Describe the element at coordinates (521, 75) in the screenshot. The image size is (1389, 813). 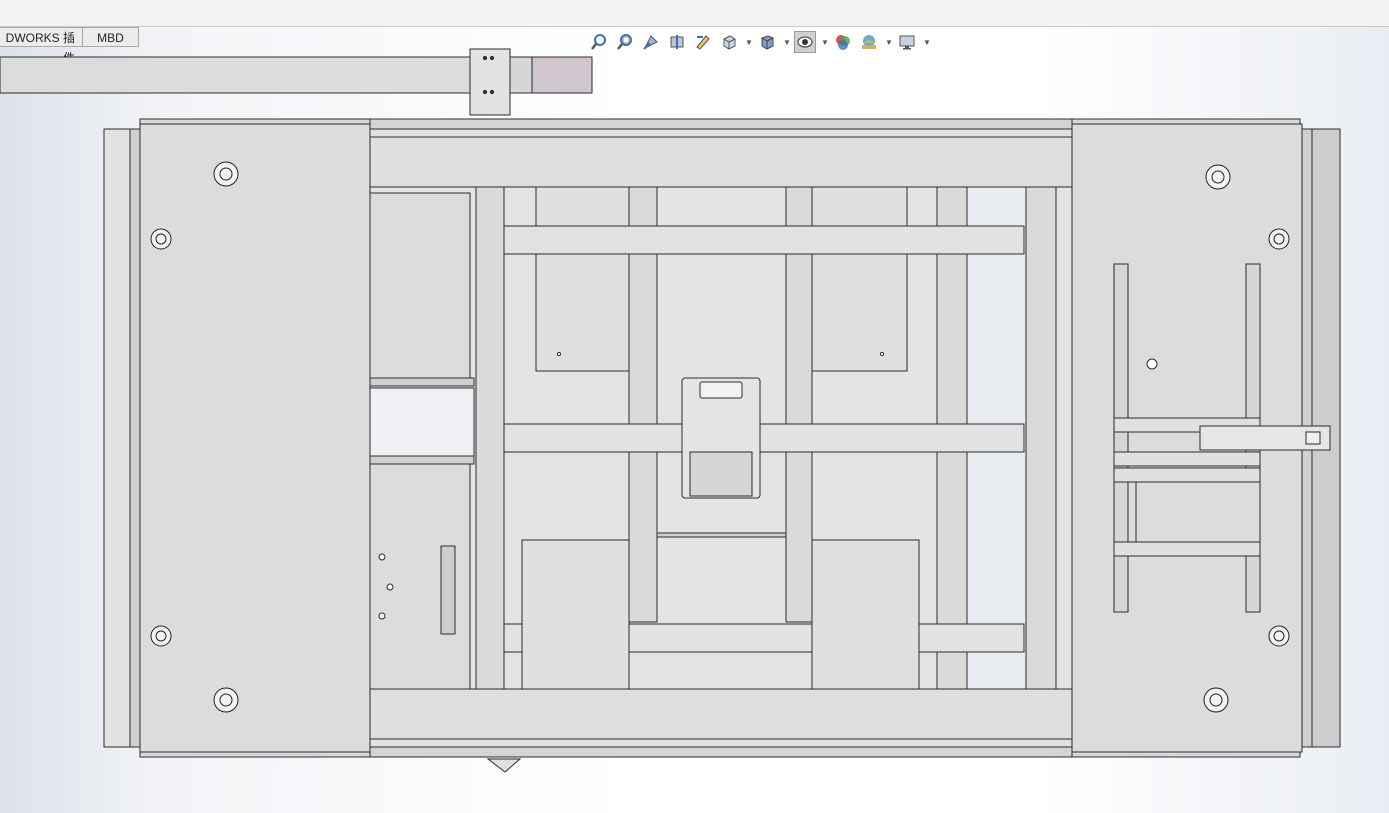
I see `rail-connector` at that location.